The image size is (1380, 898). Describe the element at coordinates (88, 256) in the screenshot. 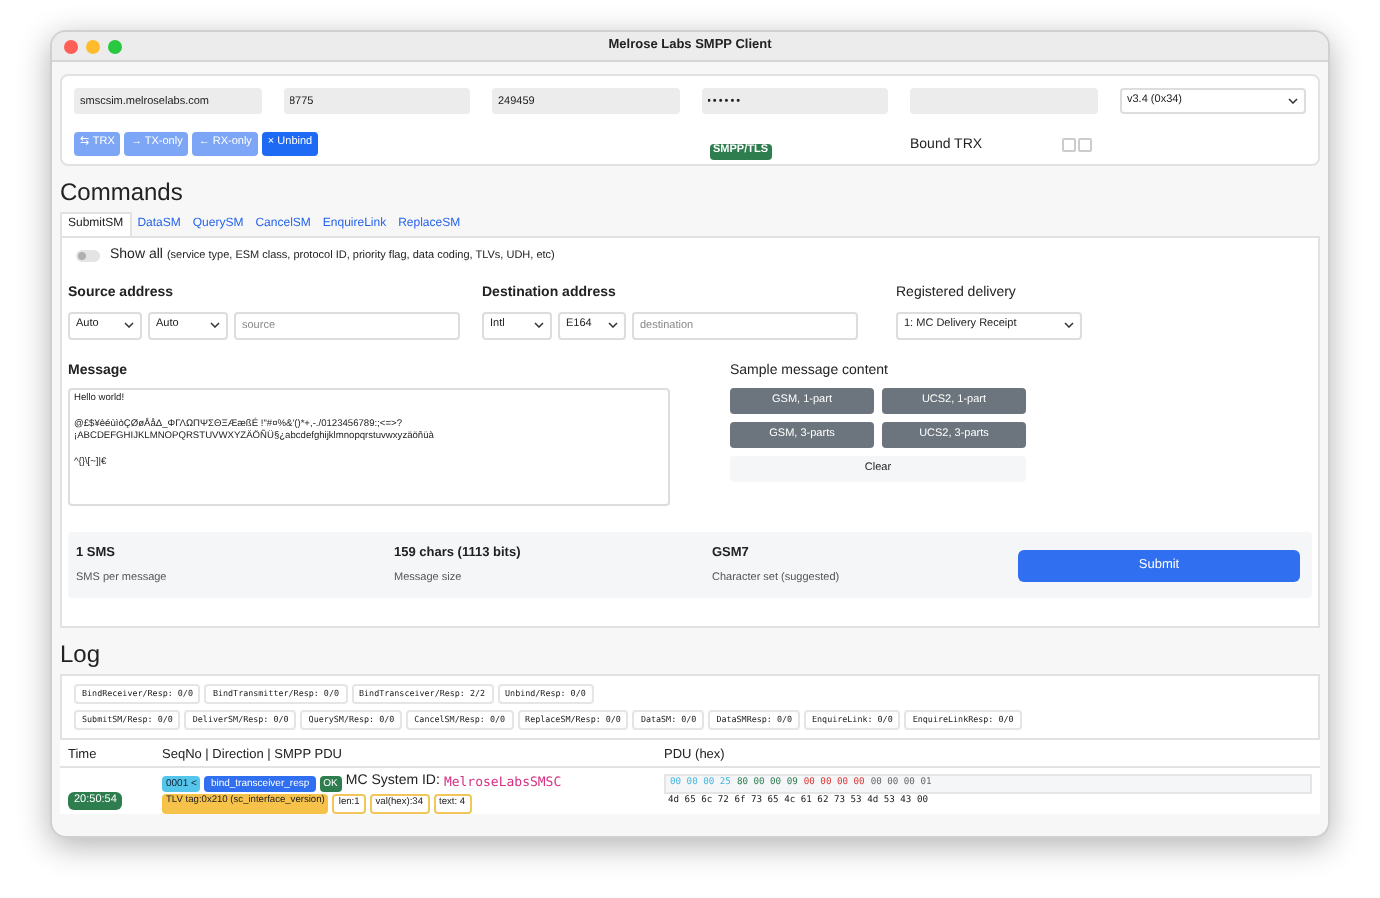

I see `toggle-switch` at that location.